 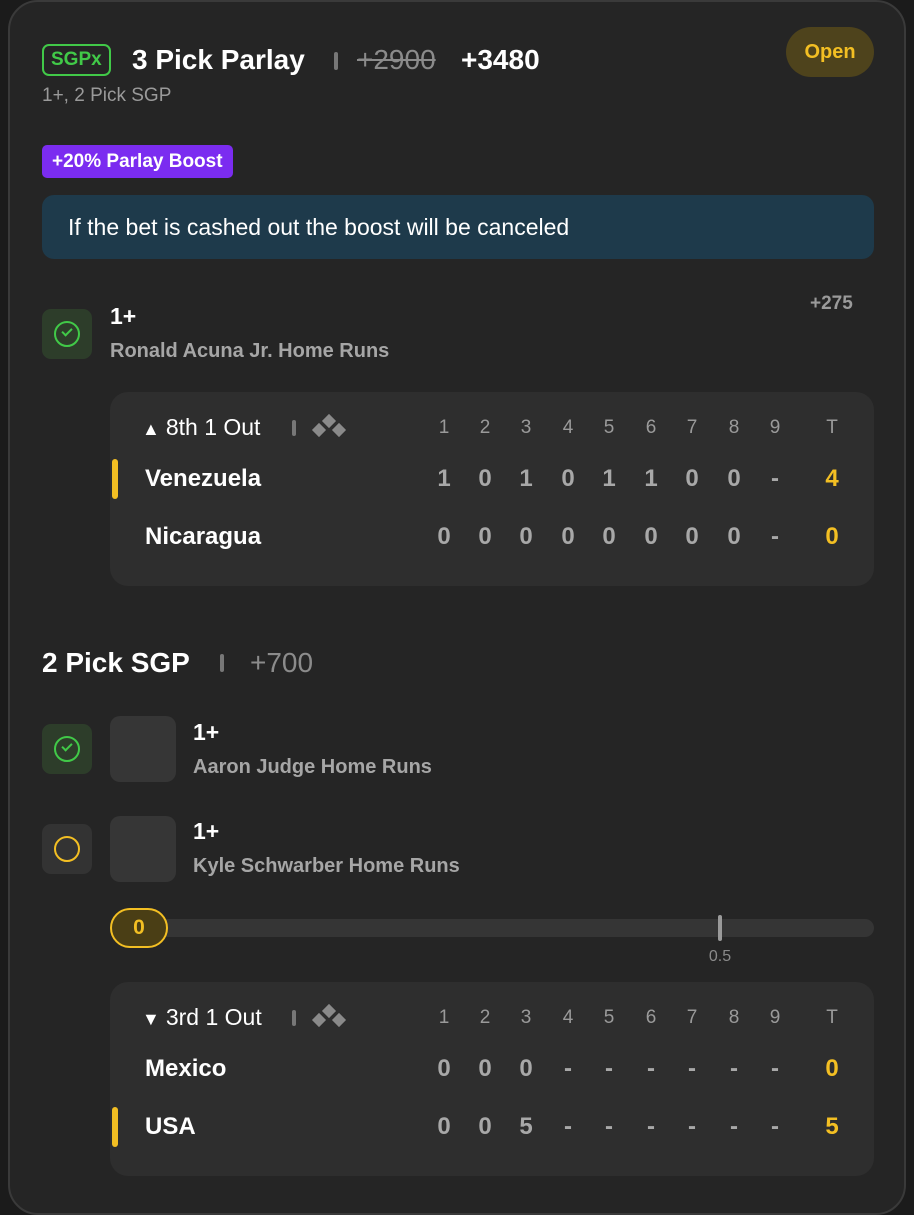 I want to click on target-marker, so click(x=720, y=928).